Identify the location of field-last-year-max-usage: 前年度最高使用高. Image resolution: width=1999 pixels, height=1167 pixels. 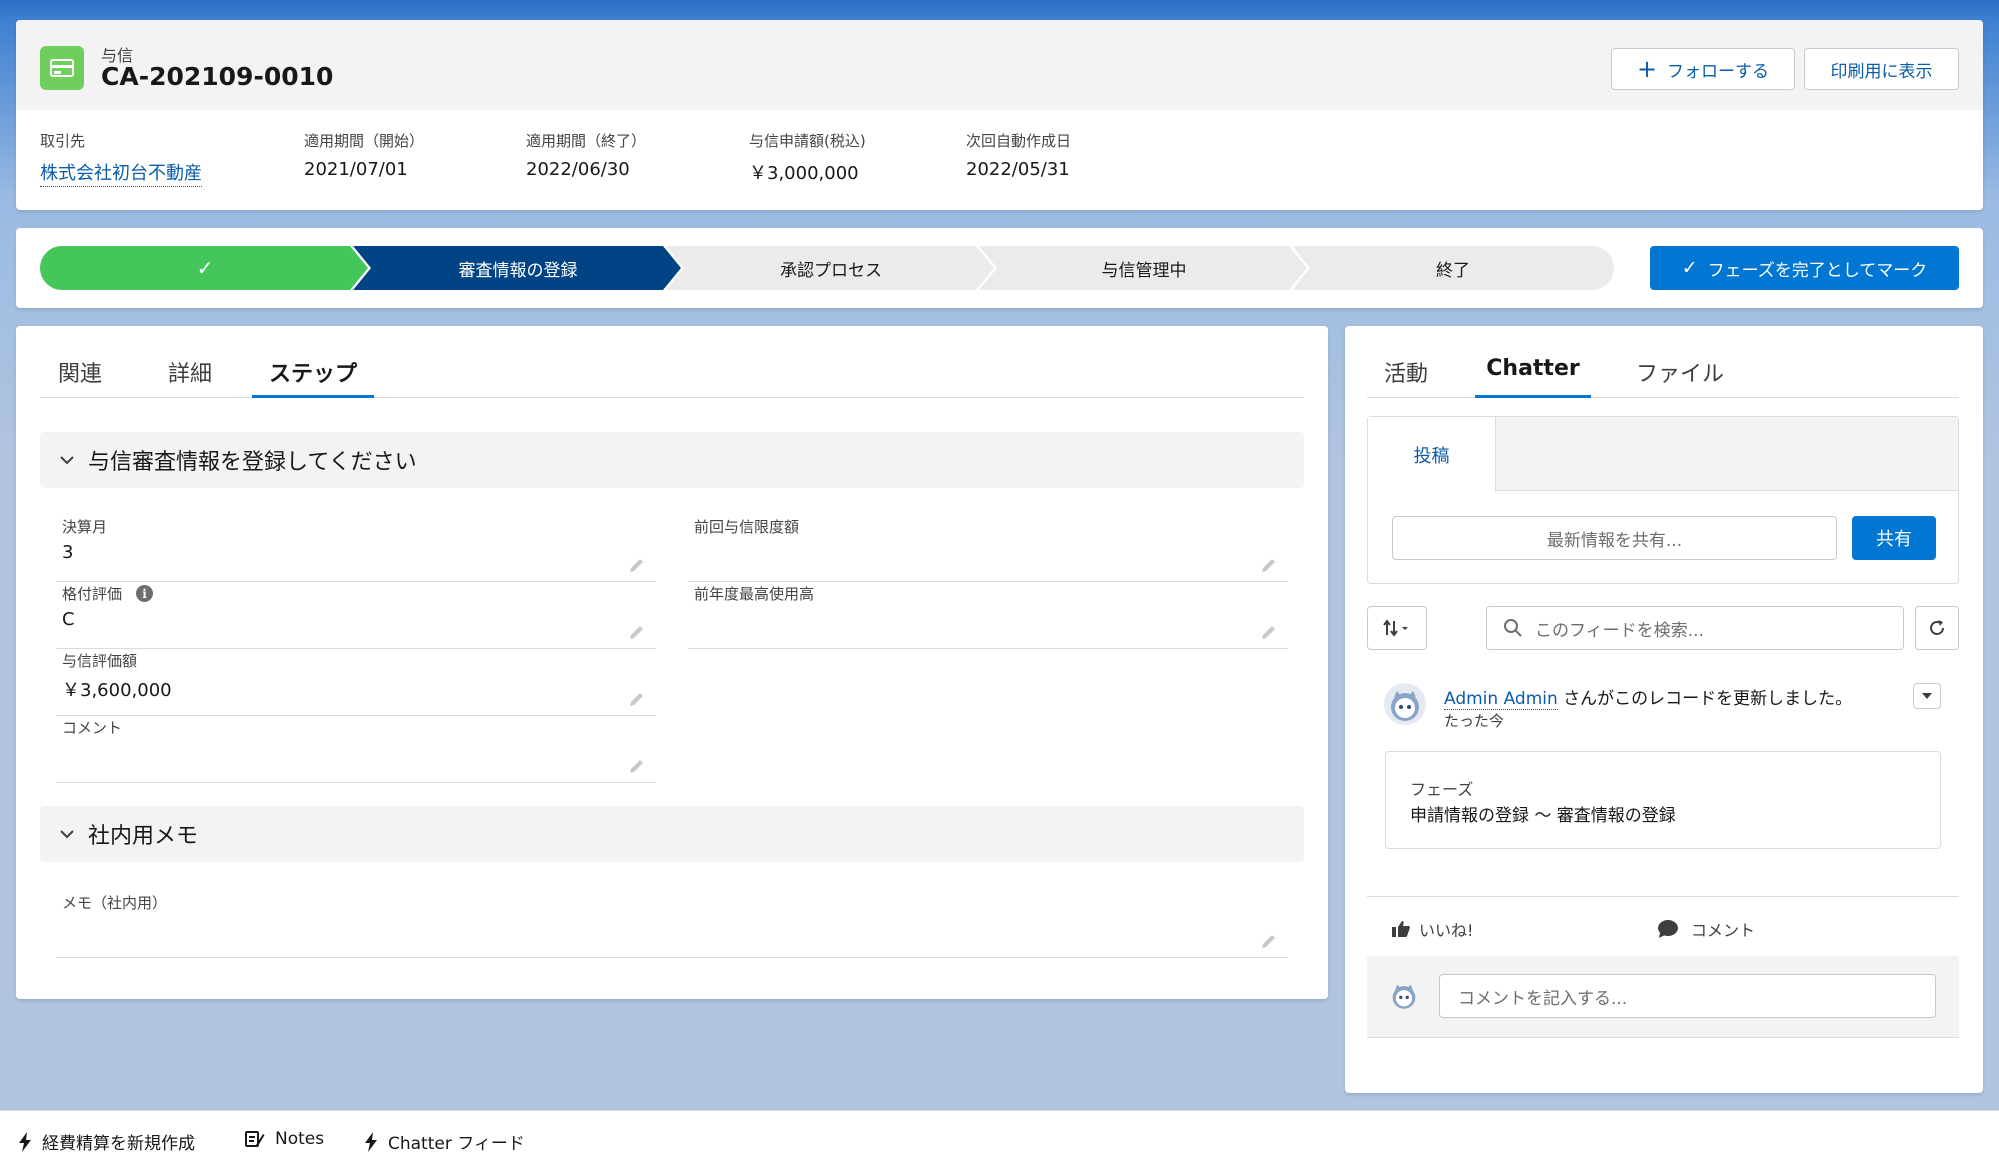
(988, 616).